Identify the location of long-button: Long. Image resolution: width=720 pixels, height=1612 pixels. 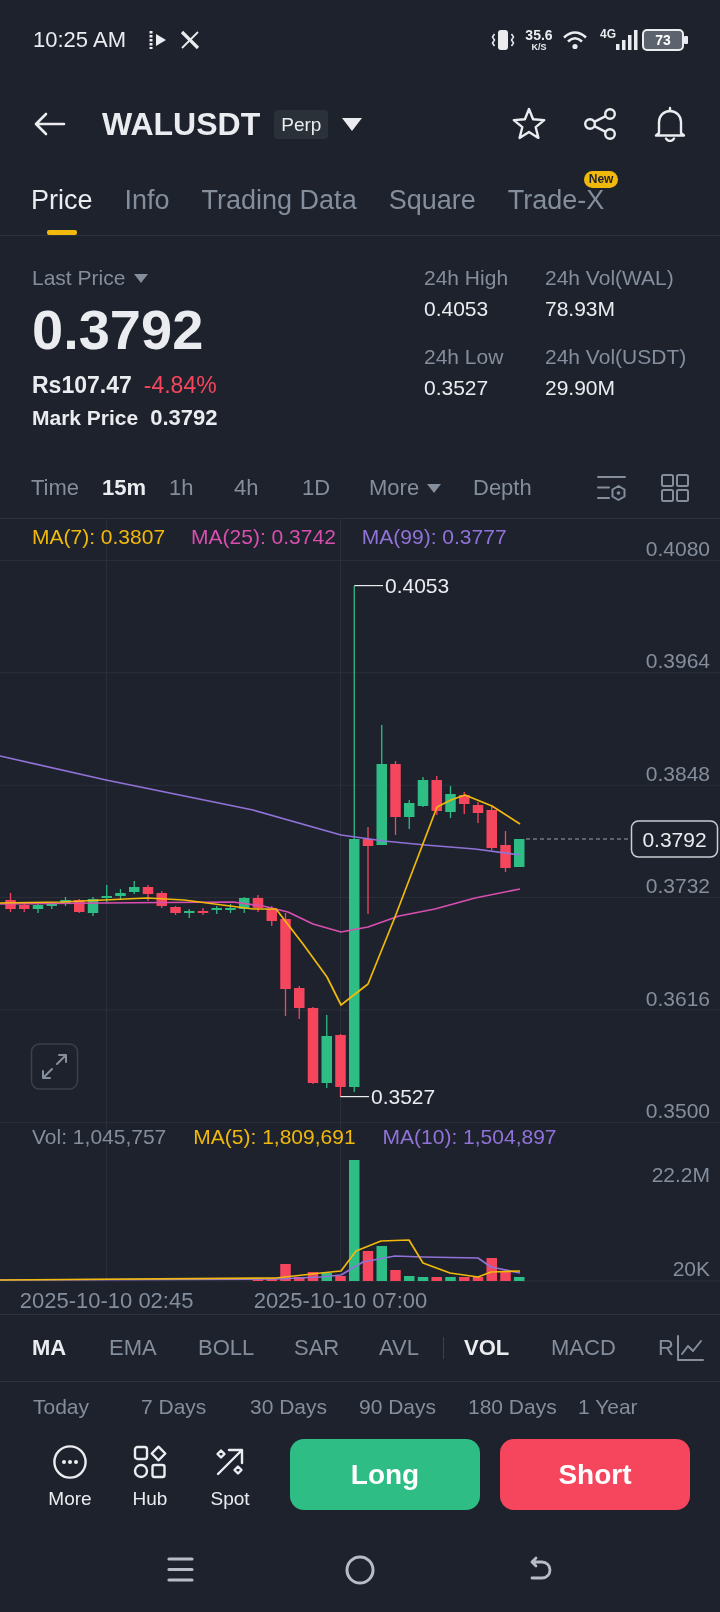
(385, 1474).